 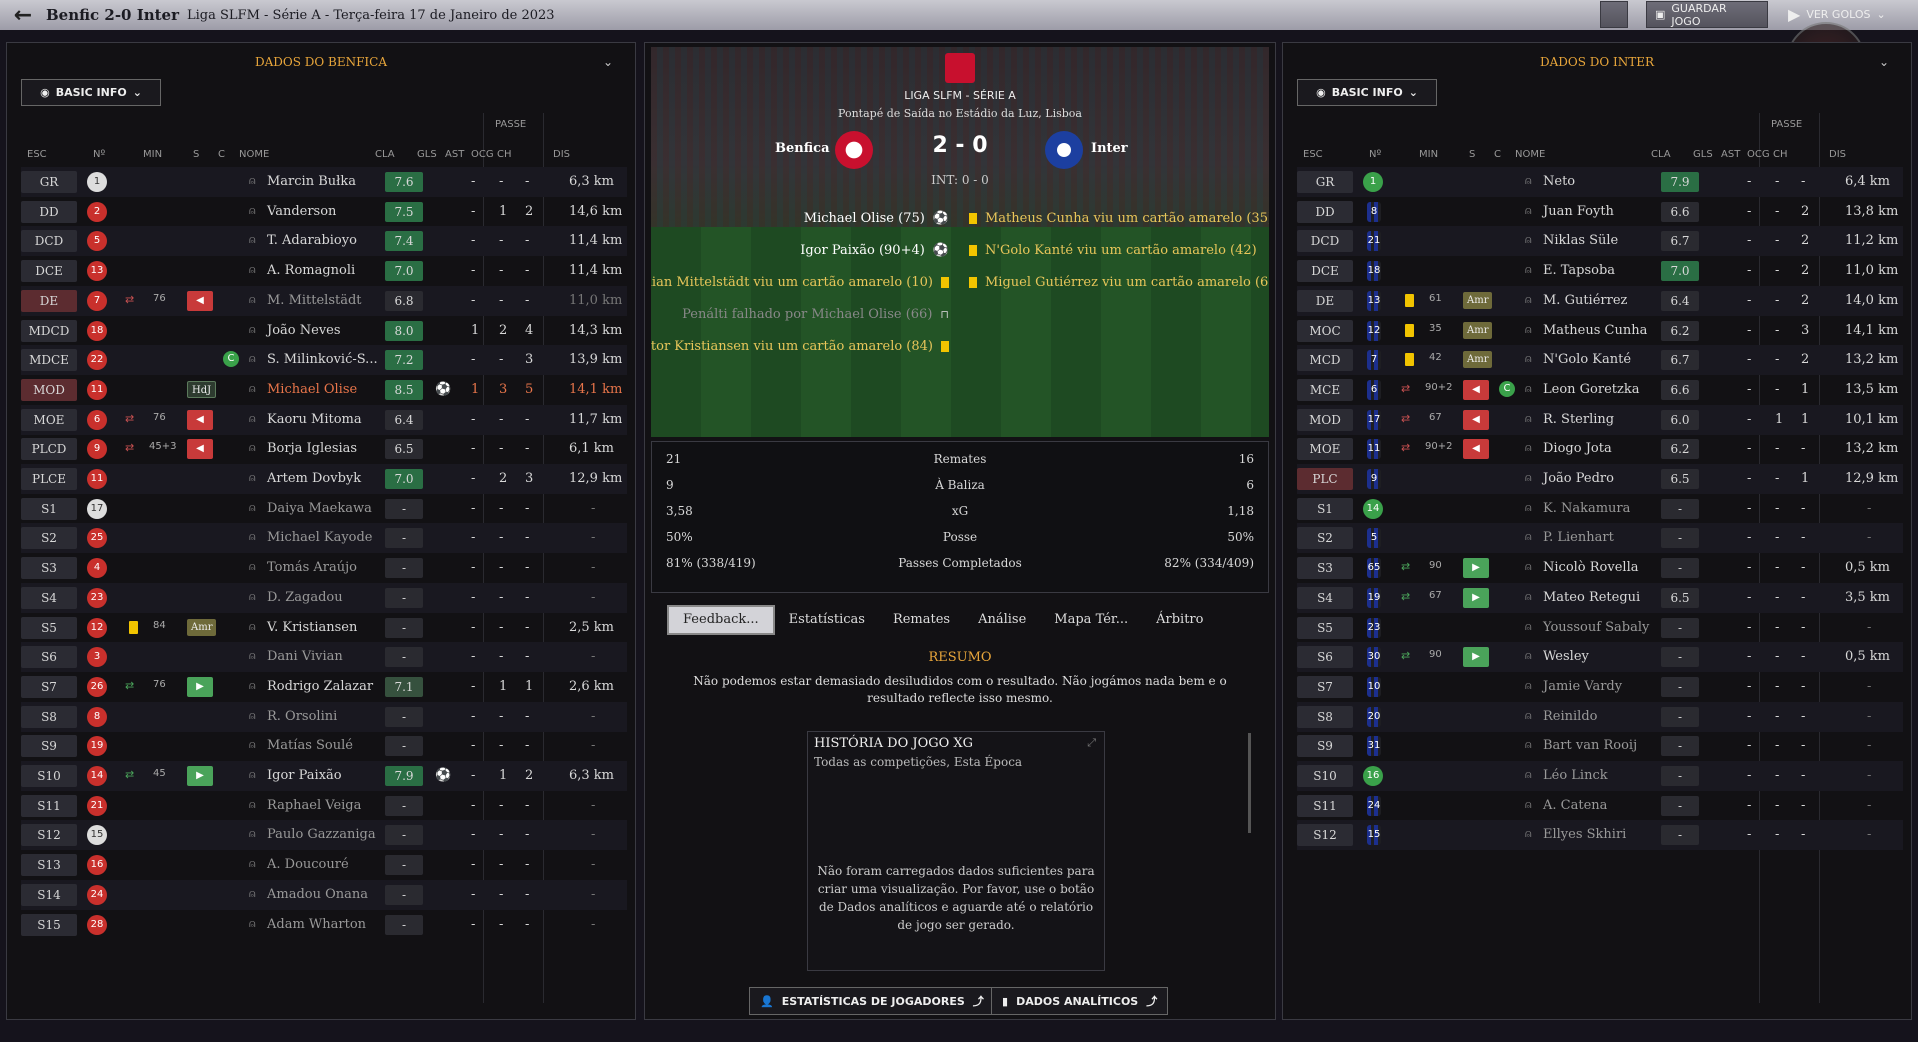 What do you see at coordinates (316, 924) in the screenshot?
I see `player-name: Adam Wharton` at bounding box center [316, 924].